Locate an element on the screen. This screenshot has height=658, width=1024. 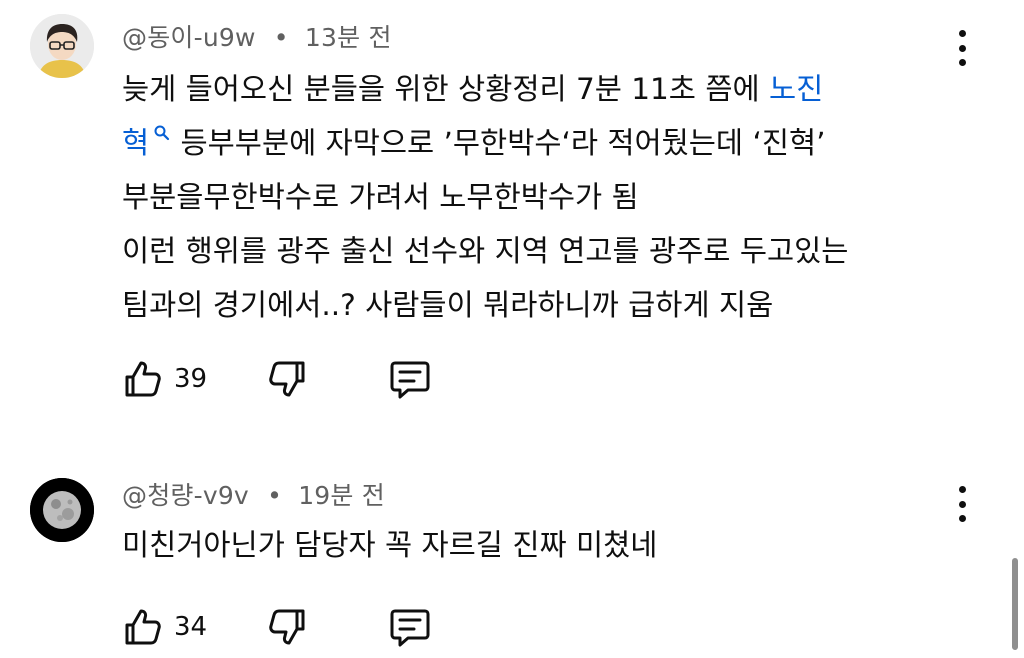
comment-text: 늦게 들어오신 분들을 위한 상황정리 7분 11초 쯤에 is located at coordinates (445, 89).